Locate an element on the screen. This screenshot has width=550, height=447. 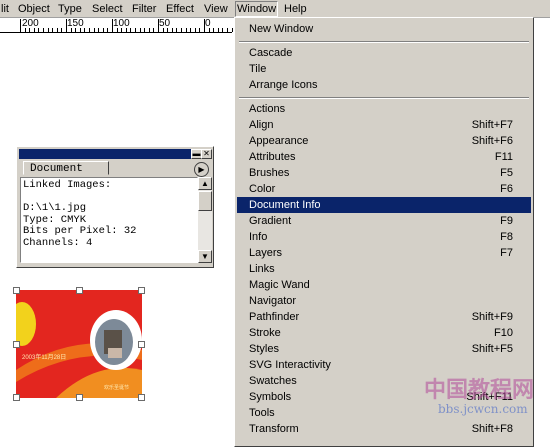
menu-item-navigator: Navigator is located at coordinates (384, 301).